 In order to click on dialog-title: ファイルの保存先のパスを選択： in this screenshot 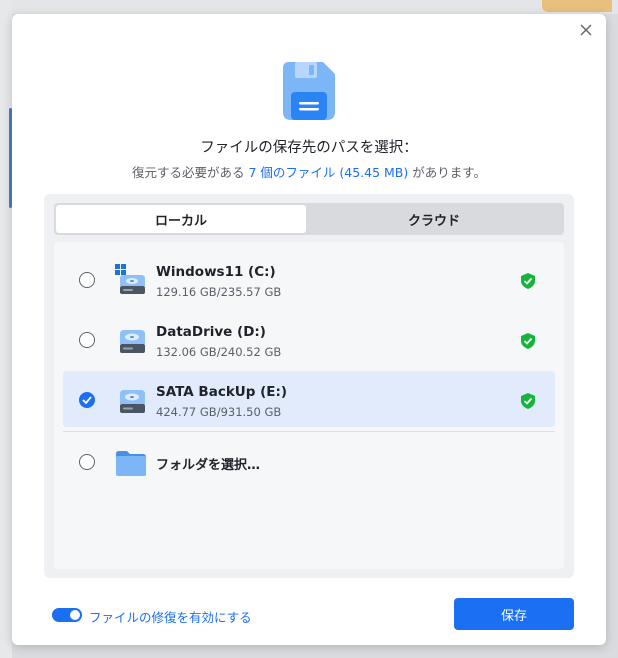, I will do `click(309, 148)`.